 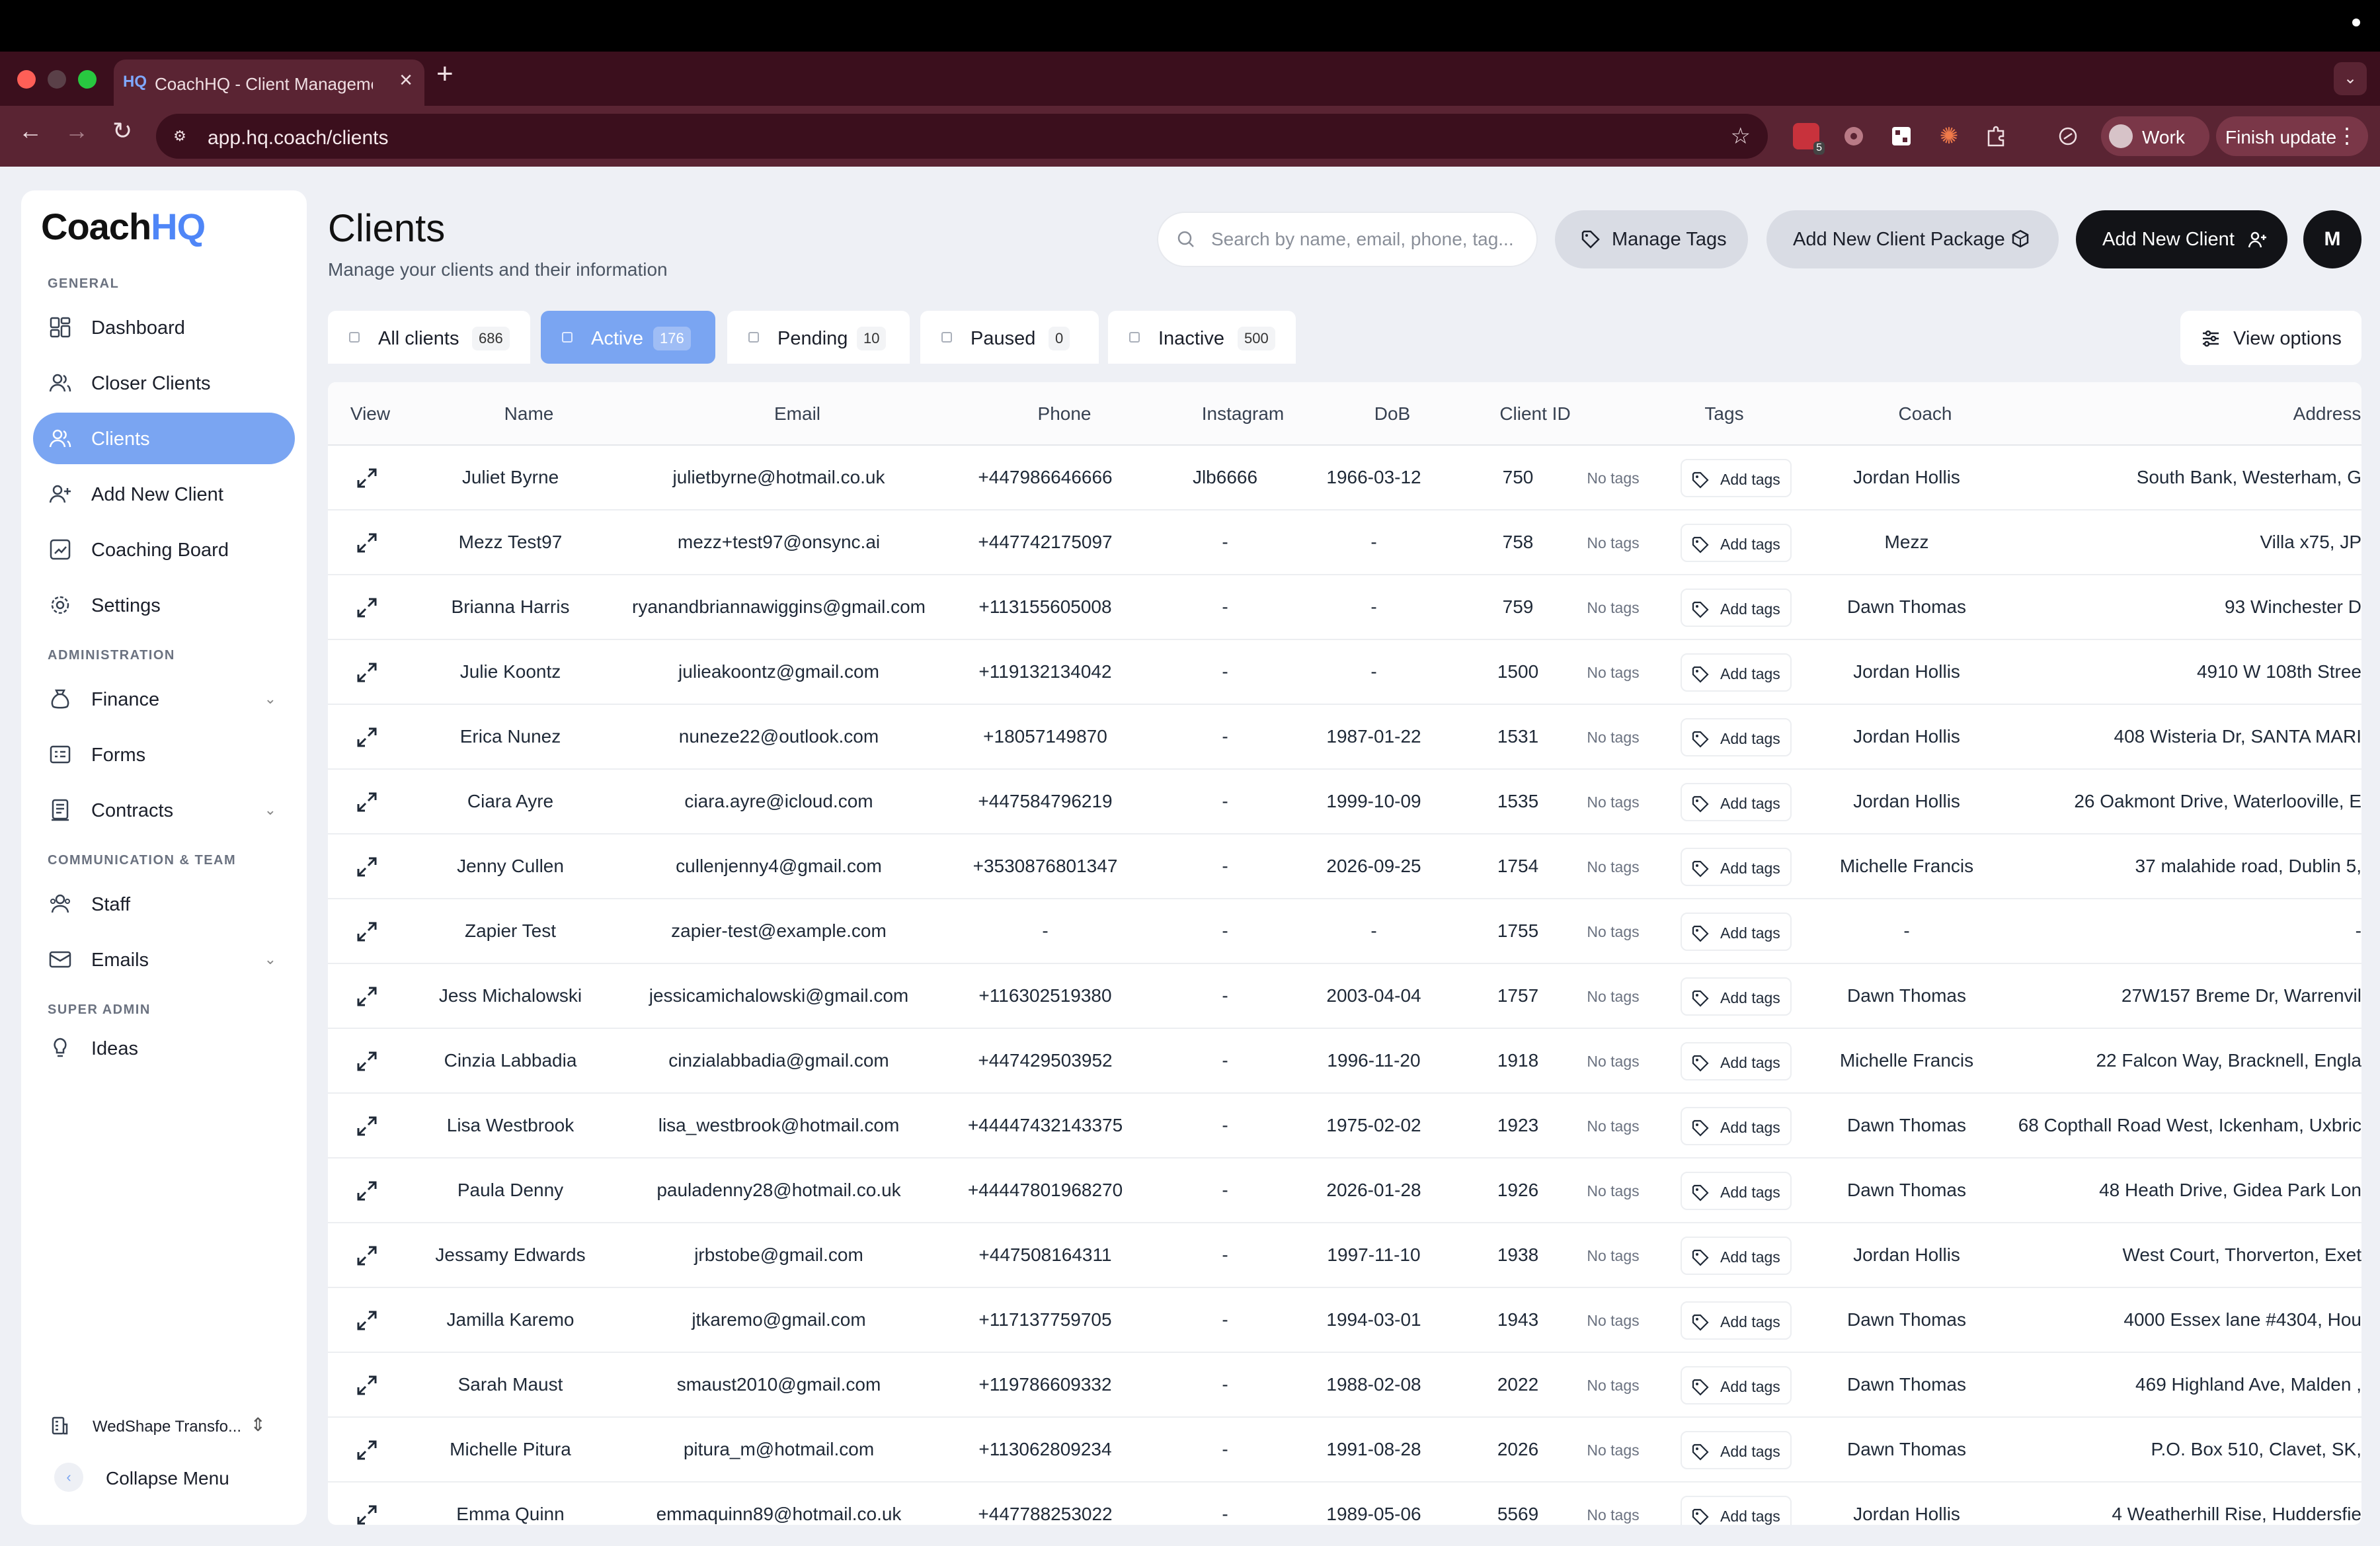 I want to click on sidebar-item-forms: Forms, so click(x=164, y=754).